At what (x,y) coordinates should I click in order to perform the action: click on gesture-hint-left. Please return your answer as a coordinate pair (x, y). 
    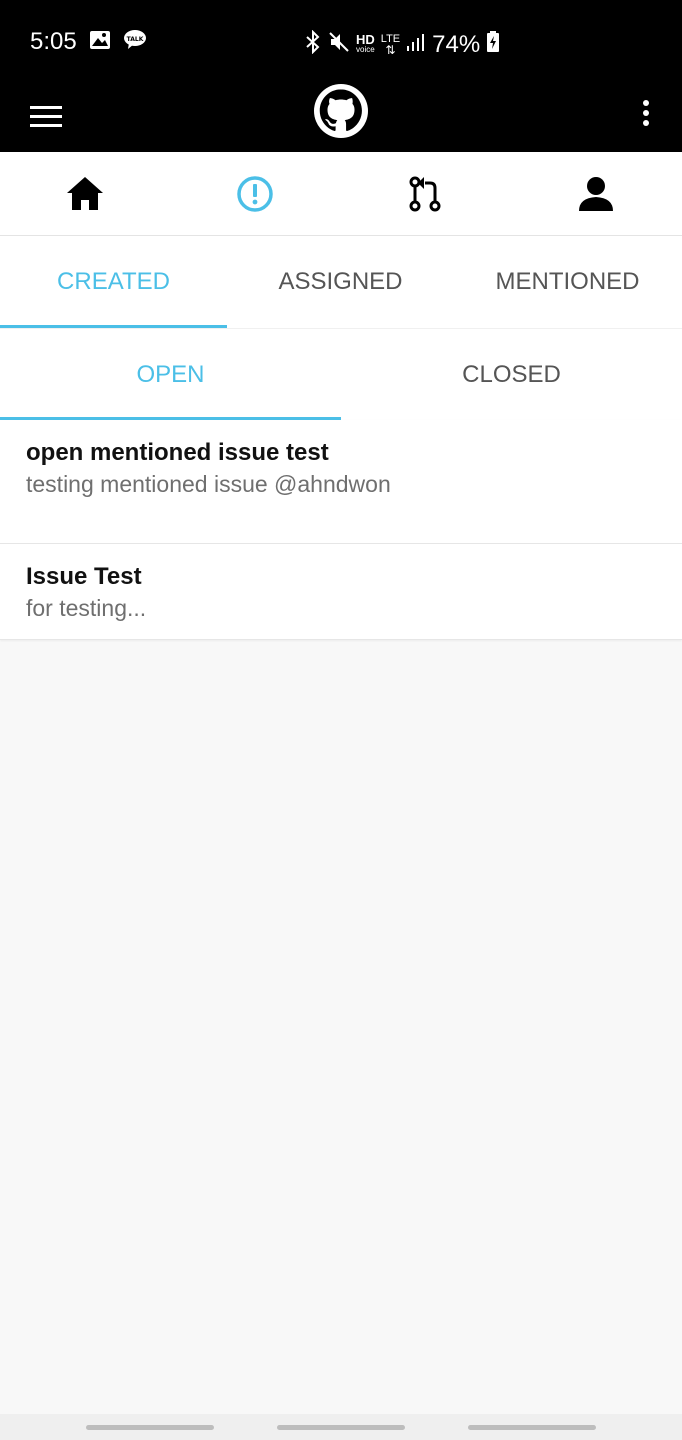
    Looking at the image, I should click on (150, 1427).